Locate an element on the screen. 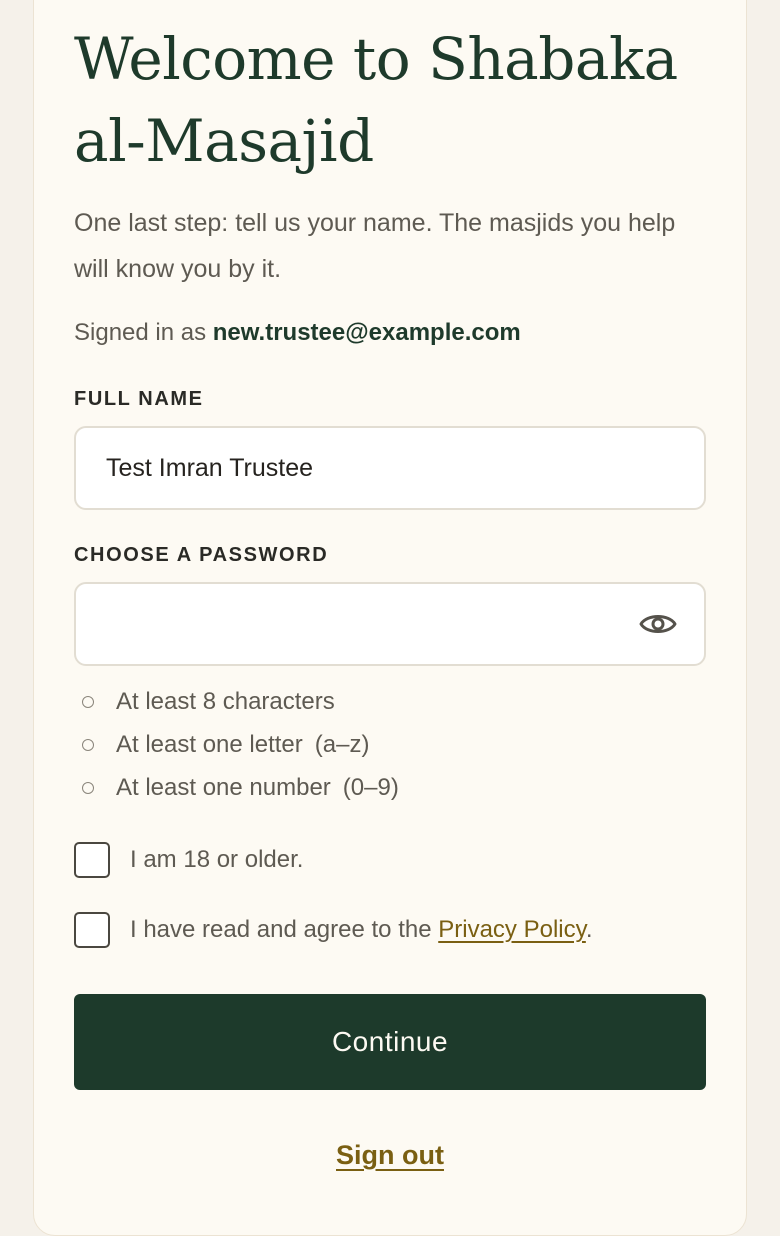  continue-button: Continue is located at coordinates (390, 1042).